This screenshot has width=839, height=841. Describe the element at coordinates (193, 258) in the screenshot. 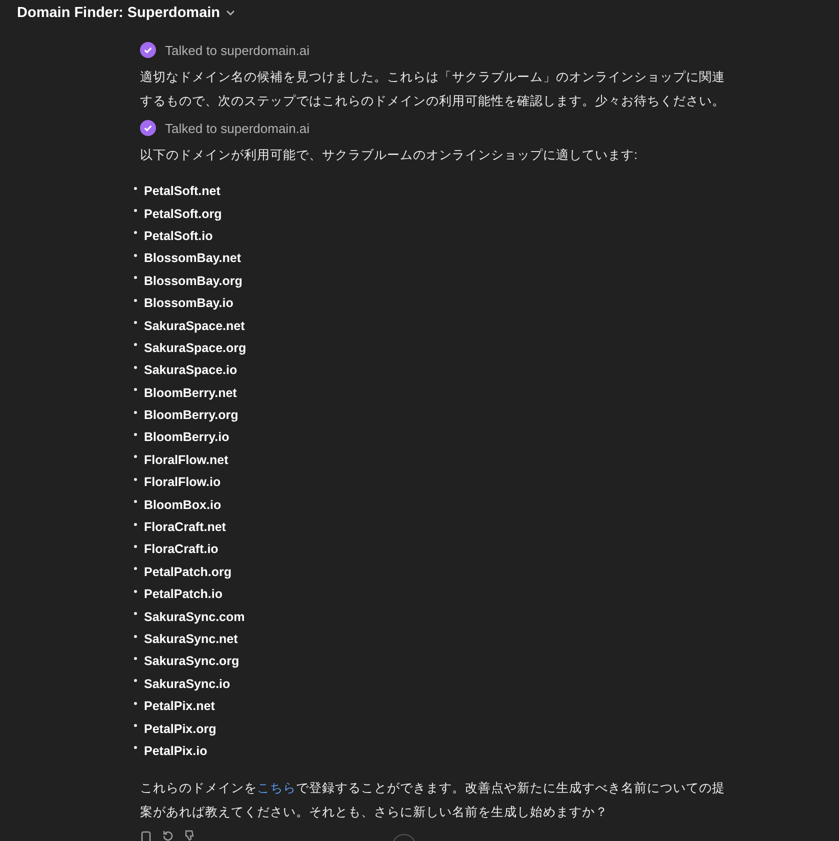

I see `domain-name: BlossomBay.net` at that location.